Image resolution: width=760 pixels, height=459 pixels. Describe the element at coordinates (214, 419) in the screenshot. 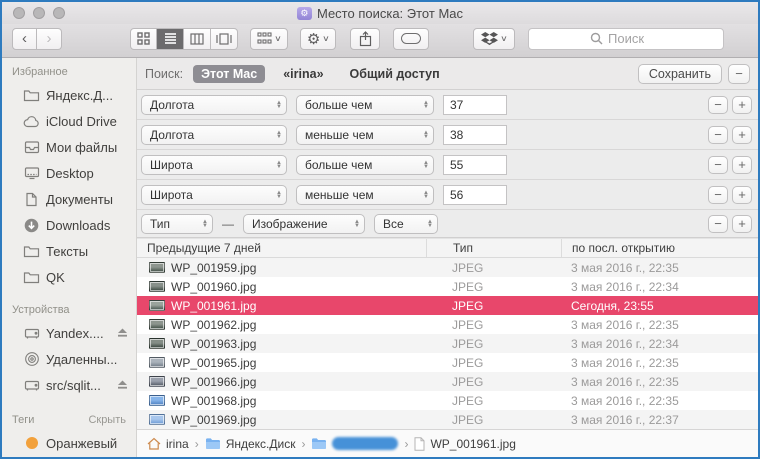

I see `file-name: WP_001969.jpg` at that location.